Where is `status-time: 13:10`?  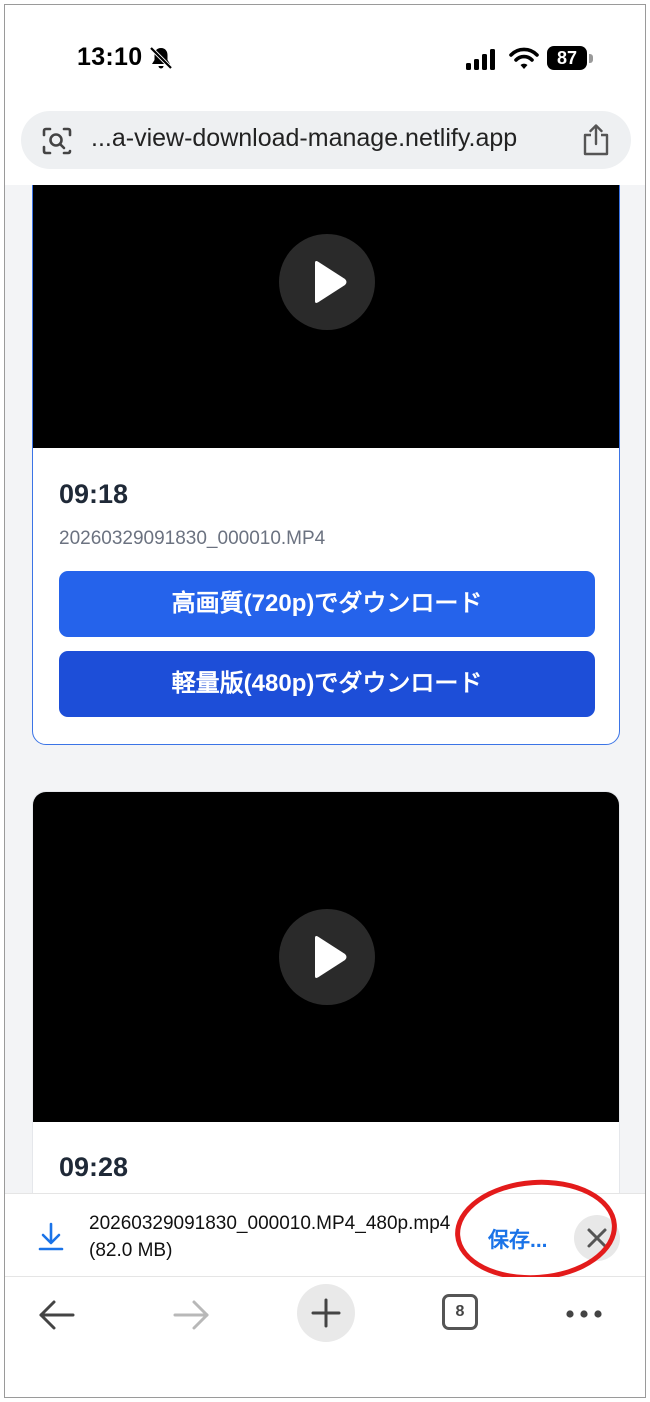 status-time: 13:10 is located at coordinates (110, 57).